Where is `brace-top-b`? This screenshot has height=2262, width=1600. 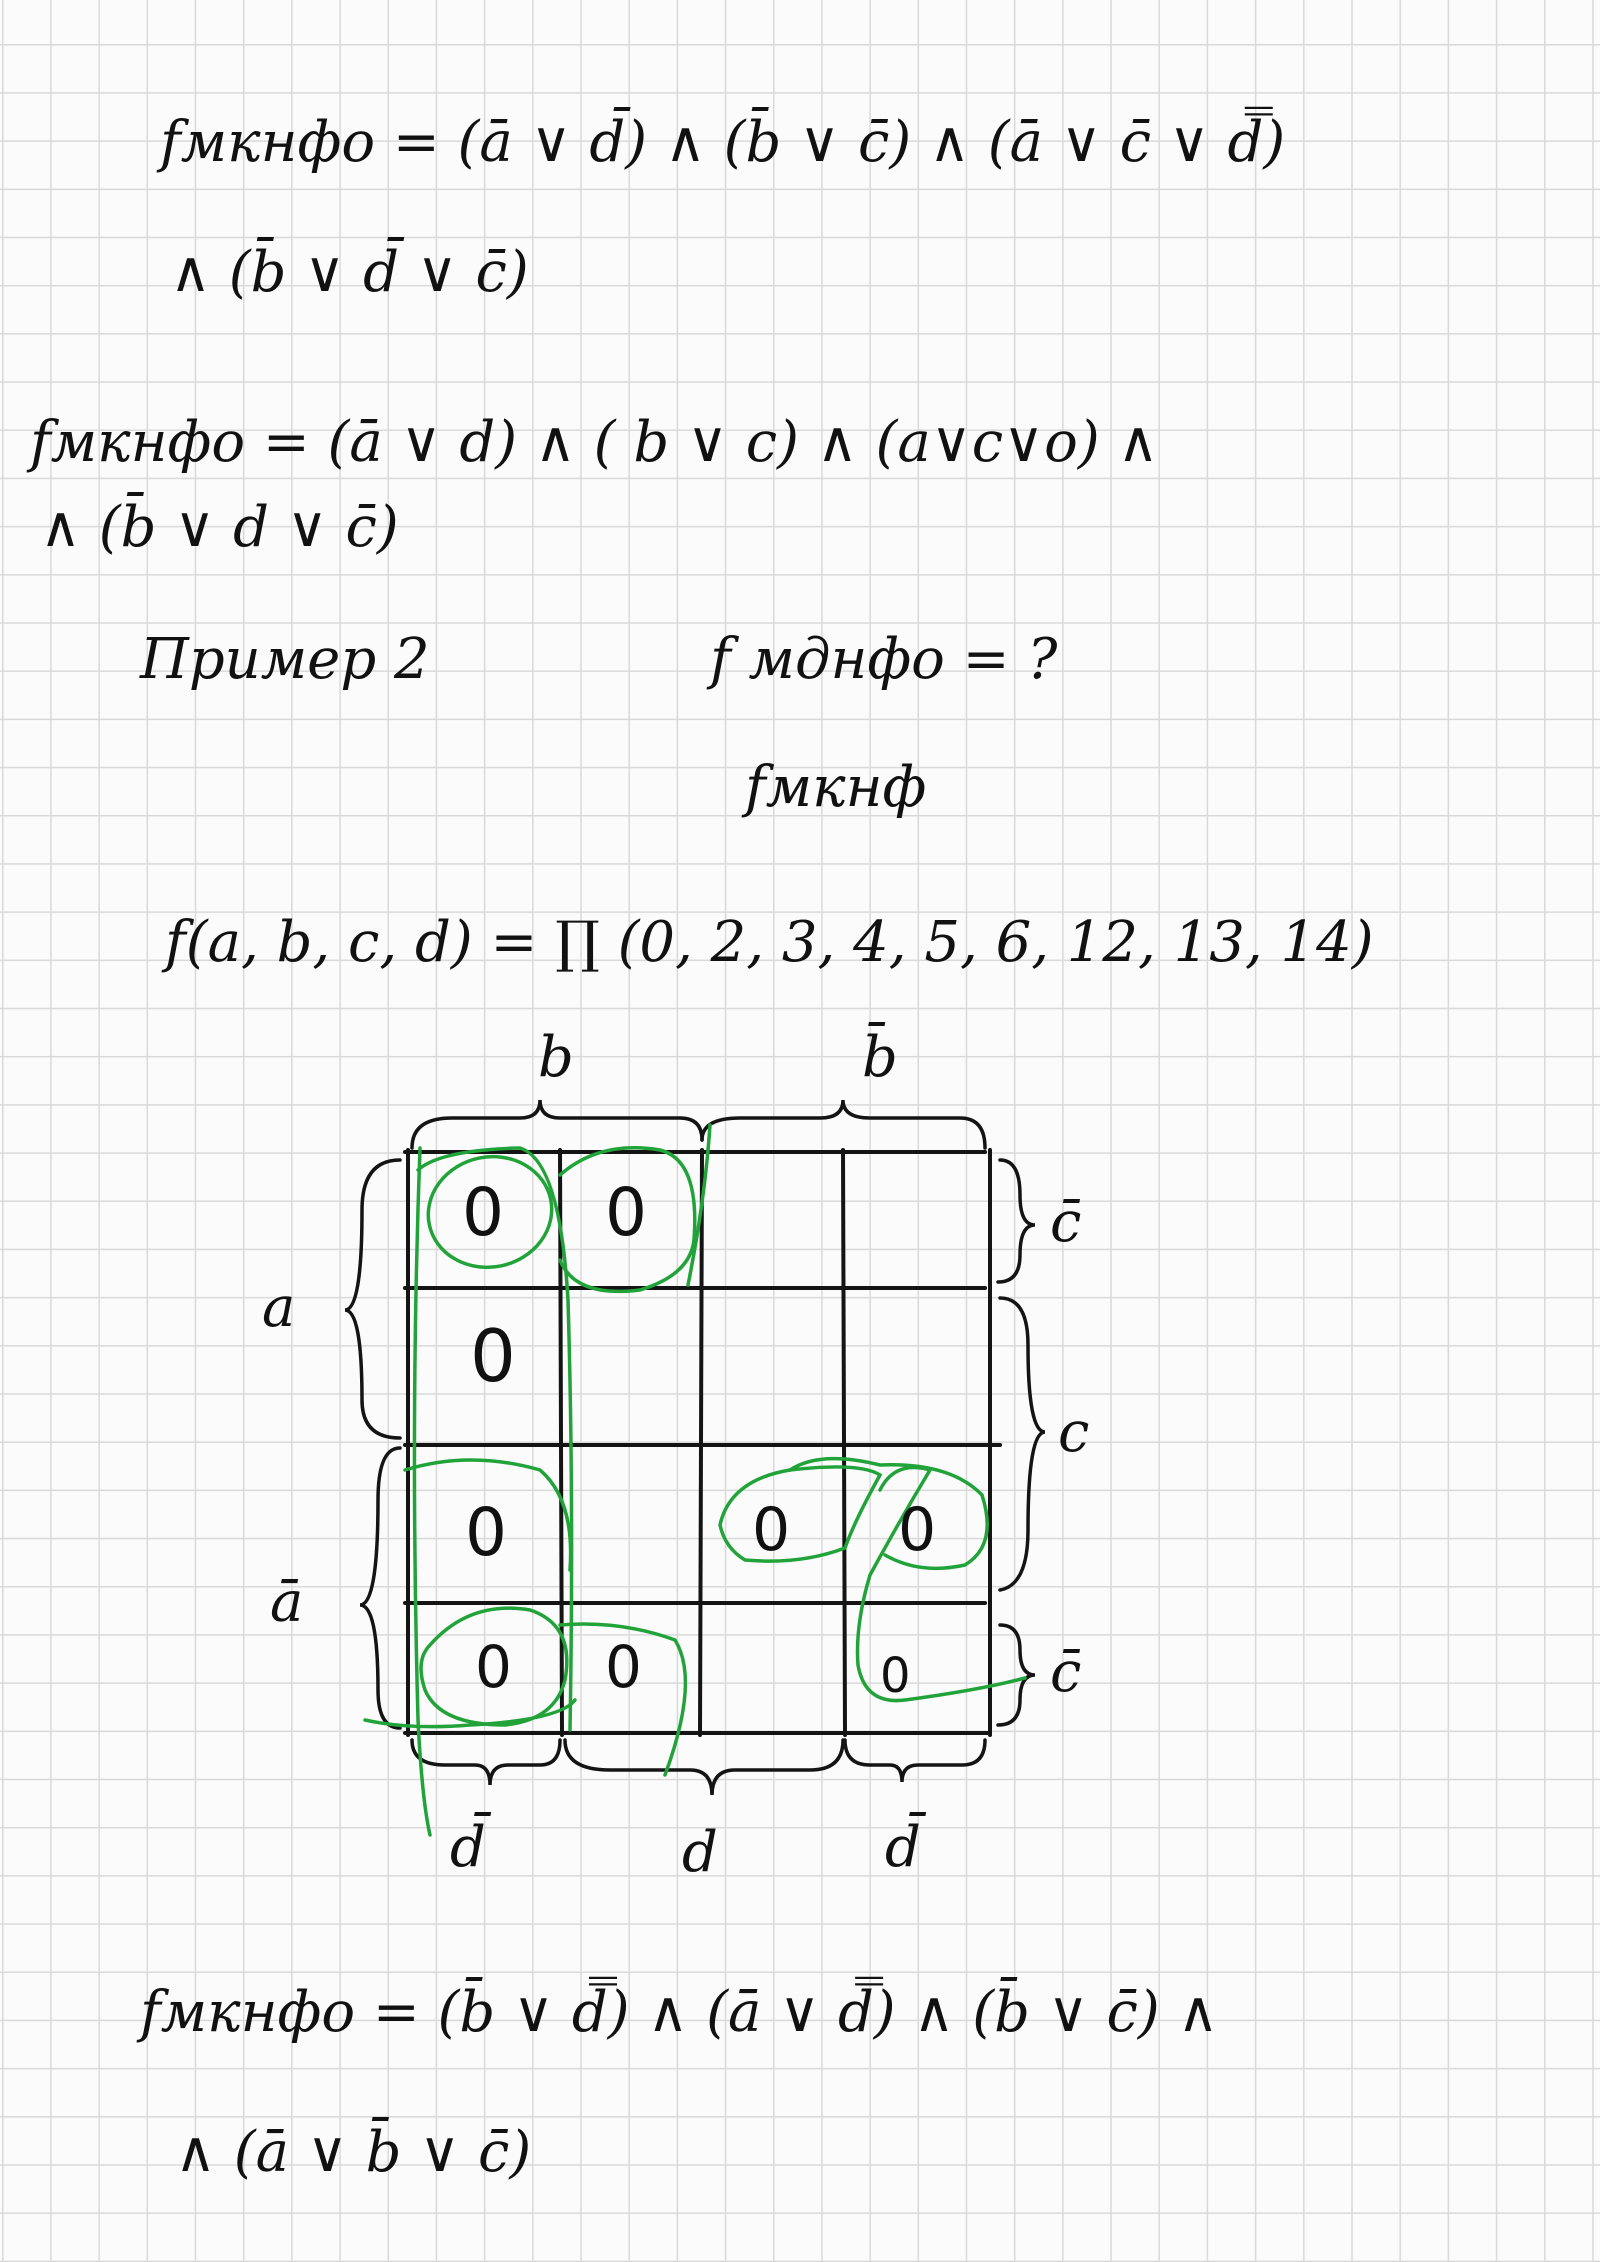 brace-top-b is located at coordinates (557, 1124).